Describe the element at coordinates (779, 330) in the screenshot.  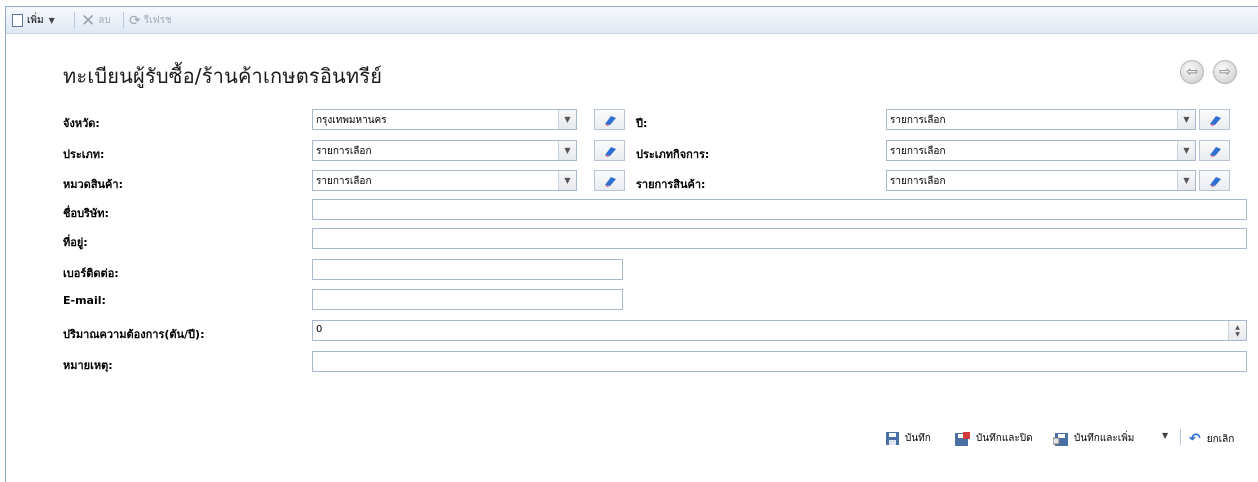
I see `demand-input: 0 ▲ ▼` at that location.